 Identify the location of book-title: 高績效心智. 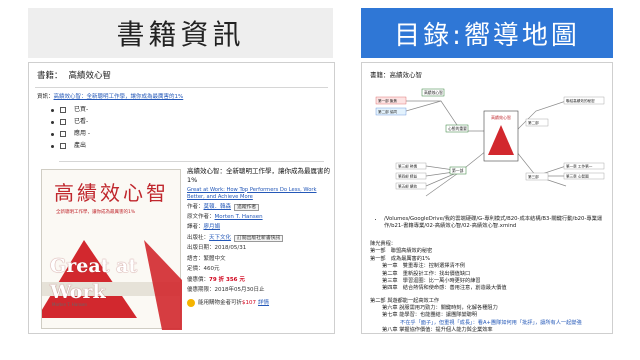
(90, 76).